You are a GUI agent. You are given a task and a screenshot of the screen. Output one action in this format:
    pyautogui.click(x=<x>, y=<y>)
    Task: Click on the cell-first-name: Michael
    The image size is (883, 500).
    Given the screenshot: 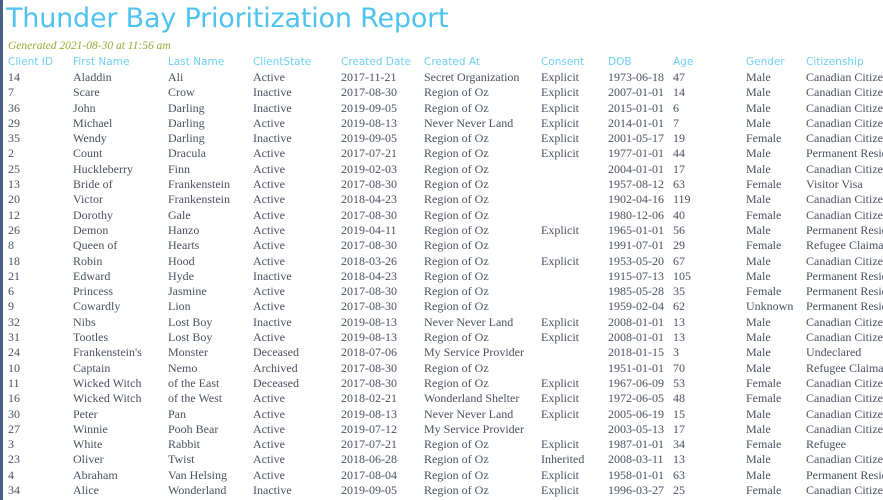 What is the action you would take?
    pyautogui.click(x=93, y=122)
    